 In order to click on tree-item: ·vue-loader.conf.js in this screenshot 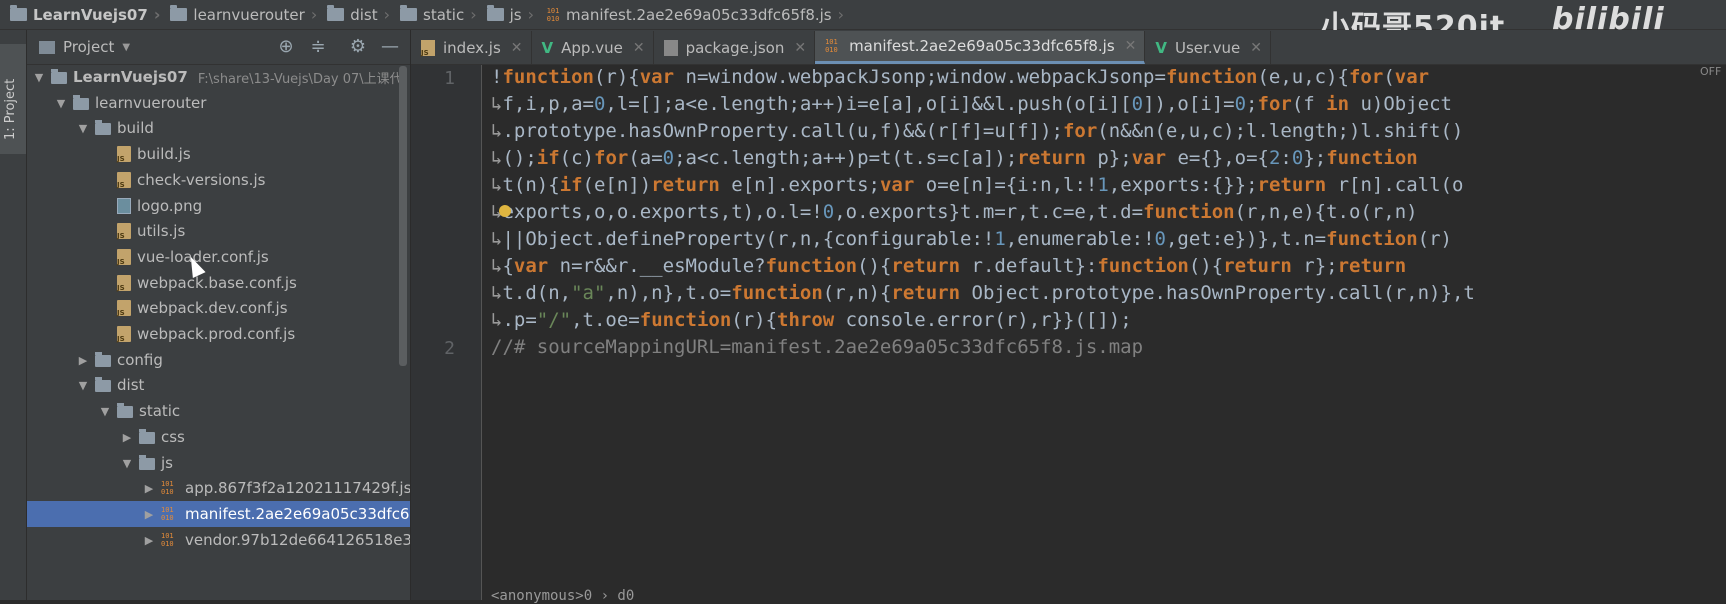, I will do `click(218, 257)`.